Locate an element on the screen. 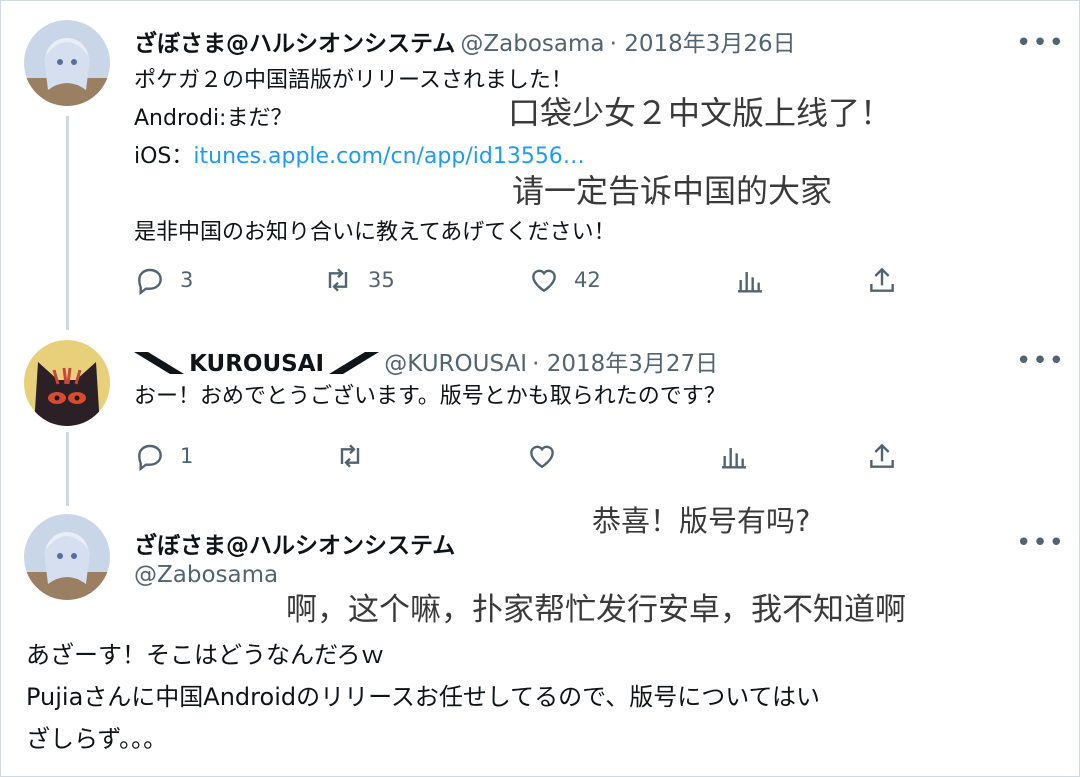  retweet-button: 35 is located at coordinates (358, 280).